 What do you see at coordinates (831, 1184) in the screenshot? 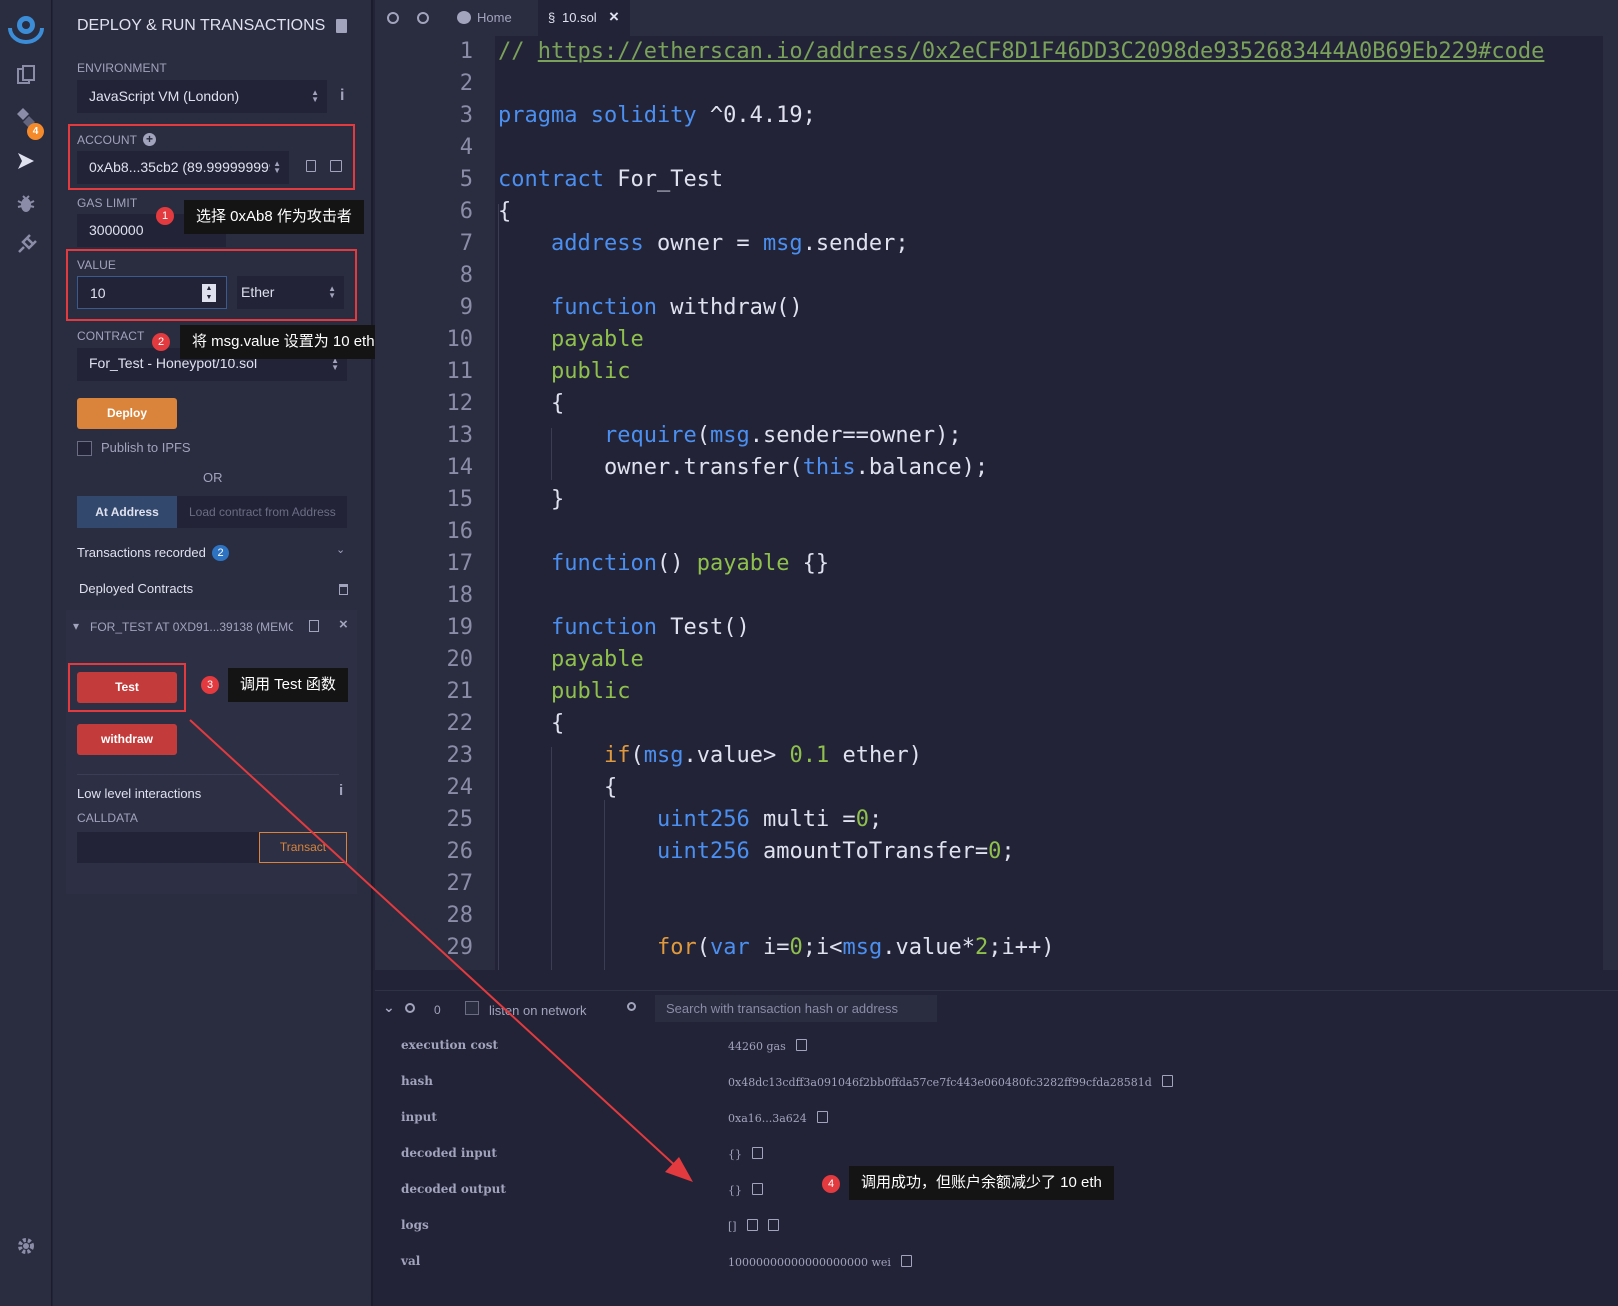
I see `annotation-4-badge: 4` at bounding box center [831, 1184].